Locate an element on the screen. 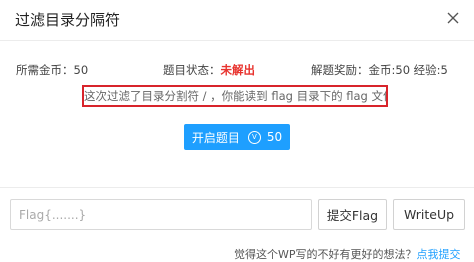  required-coins: 所需金币：50 is located at coordinates (52, 70).